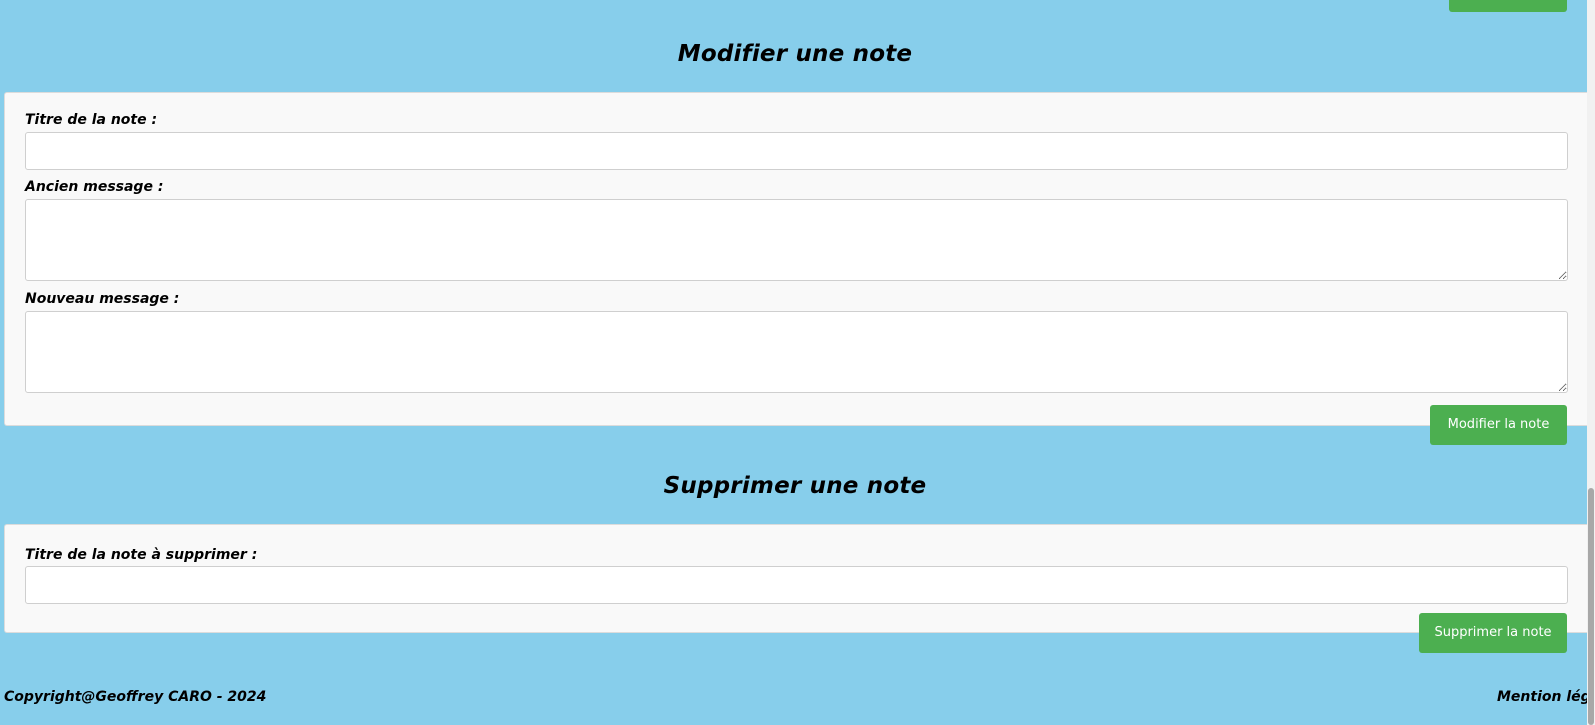 This screenshot has height=725, width=1595. I want to click on scrollbar-thumb, so click(1591, 606).